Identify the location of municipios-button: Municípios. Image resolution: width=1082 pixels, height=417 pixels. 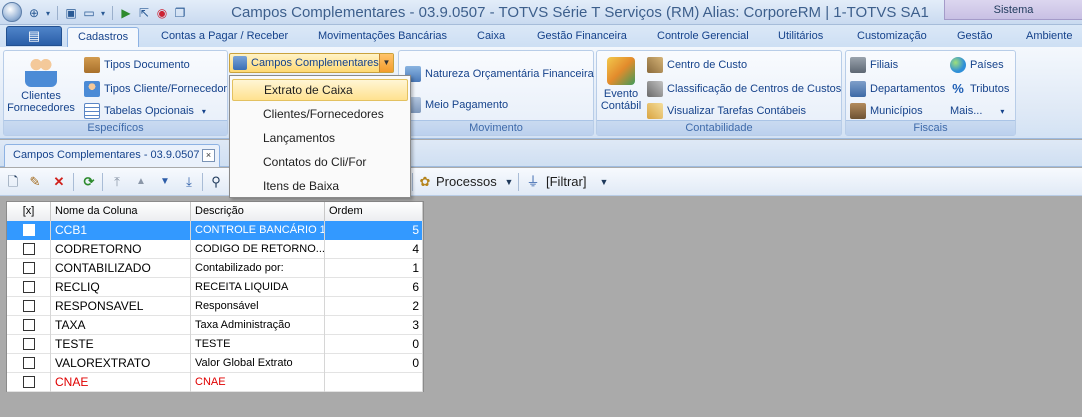
(886, 111).